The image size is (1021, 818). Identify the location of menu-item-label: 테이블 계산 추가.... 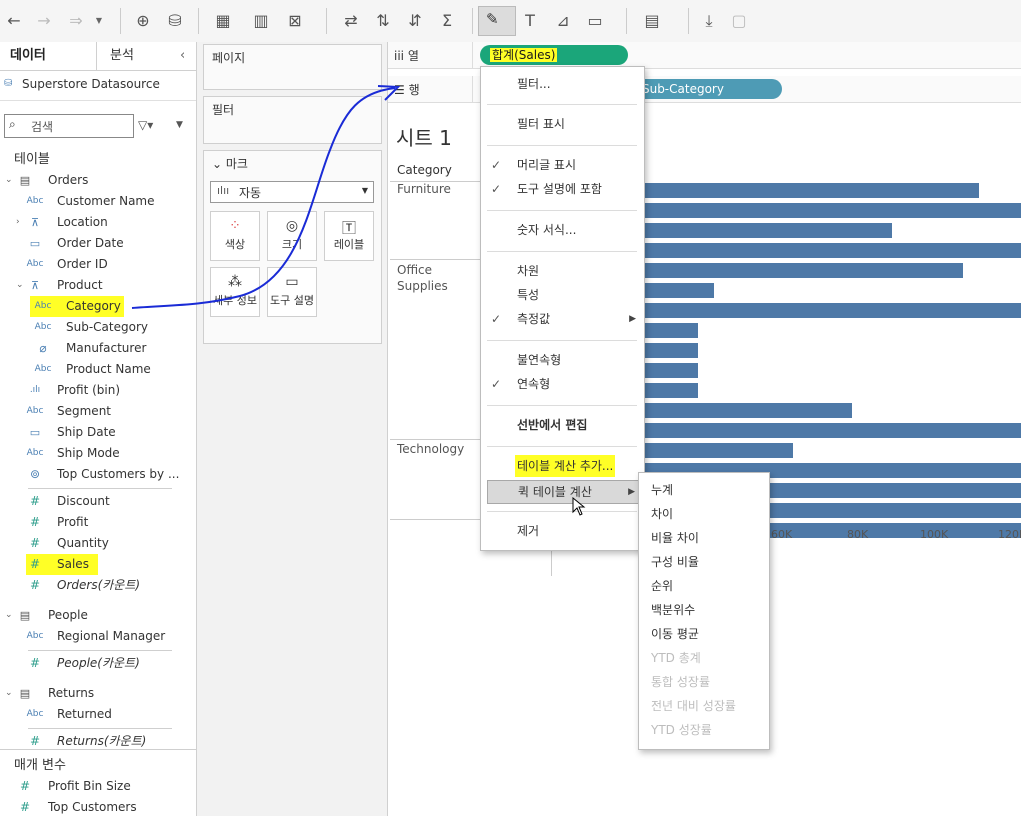
(565, 466).